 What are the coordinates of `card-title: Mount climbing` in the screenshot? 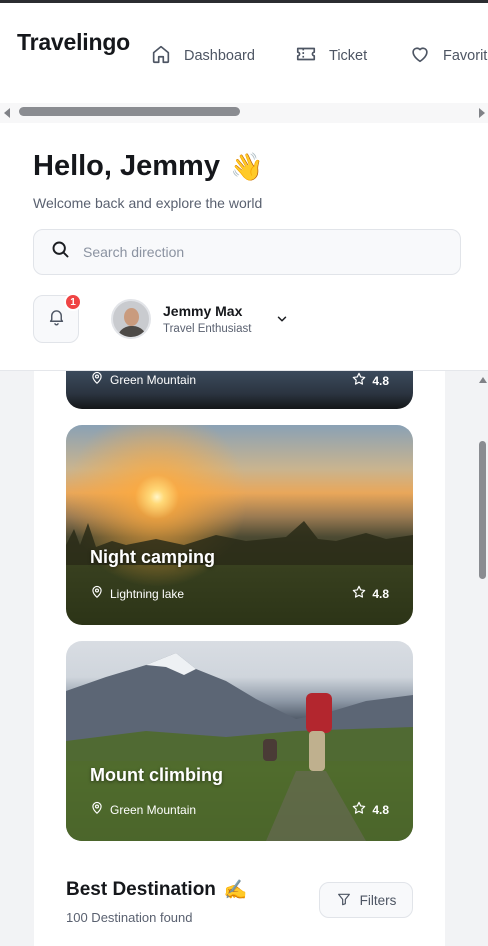 It's located at (156, 775).